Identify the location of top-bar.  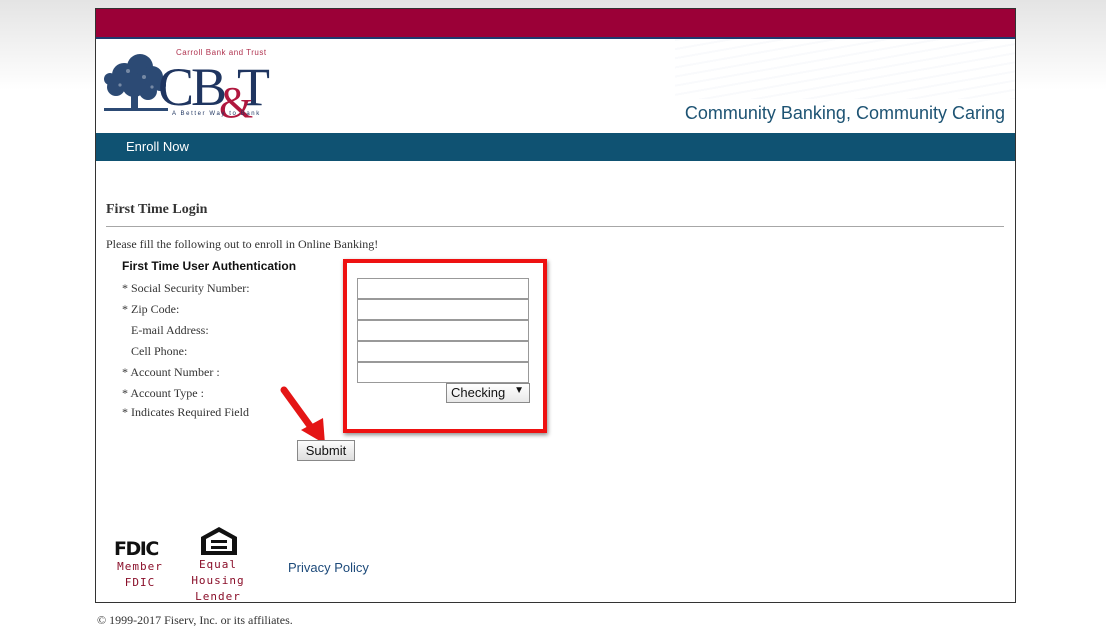
(555, 24).